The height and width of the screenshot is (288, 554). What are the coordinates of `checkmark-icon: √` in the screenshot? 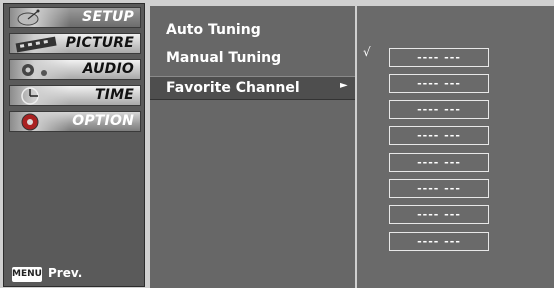 It's located at (367, 52).